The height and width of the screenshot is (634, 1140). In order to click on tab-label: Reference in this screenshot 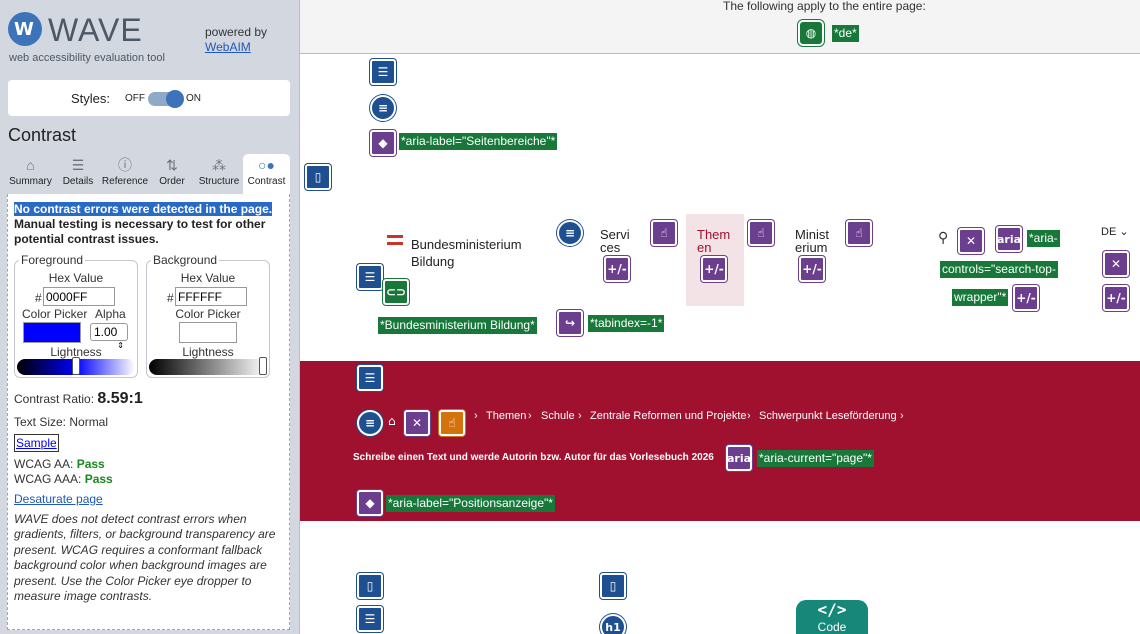, I will do `click(125, 181)`.